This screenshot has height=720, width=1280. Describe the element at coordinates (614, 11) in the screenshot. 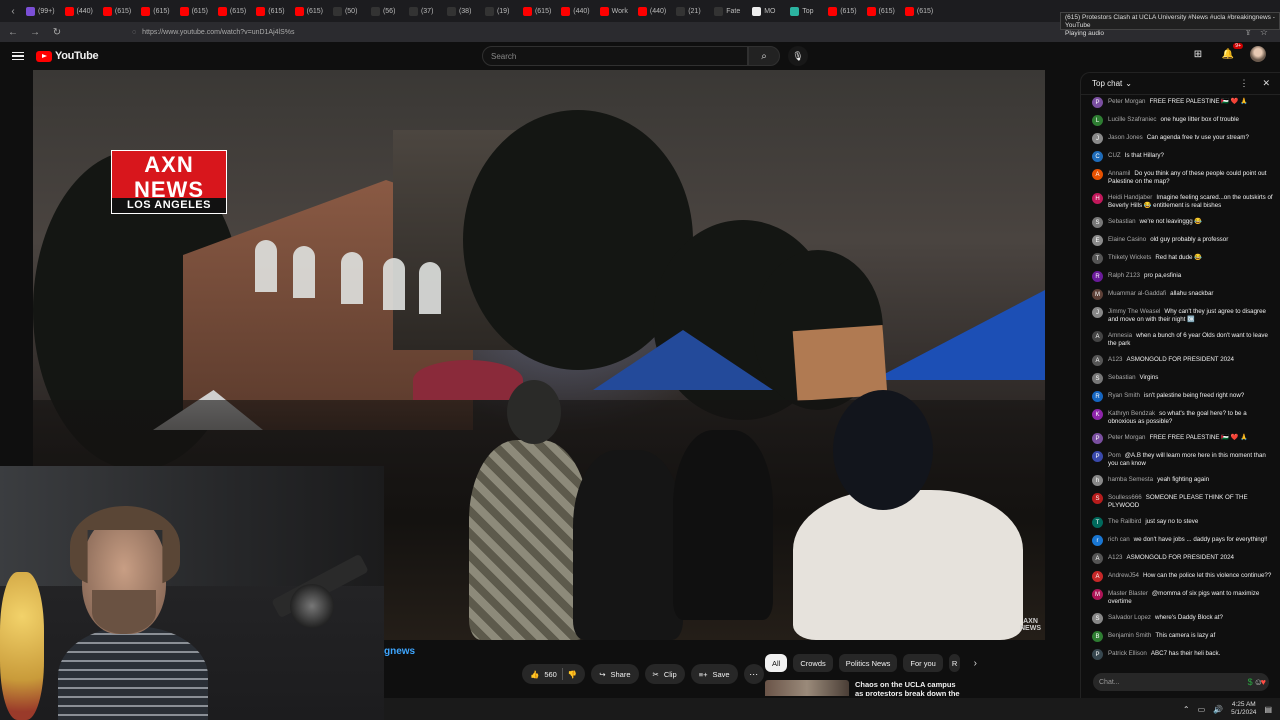

I see `browser-tab: Work` at that location.